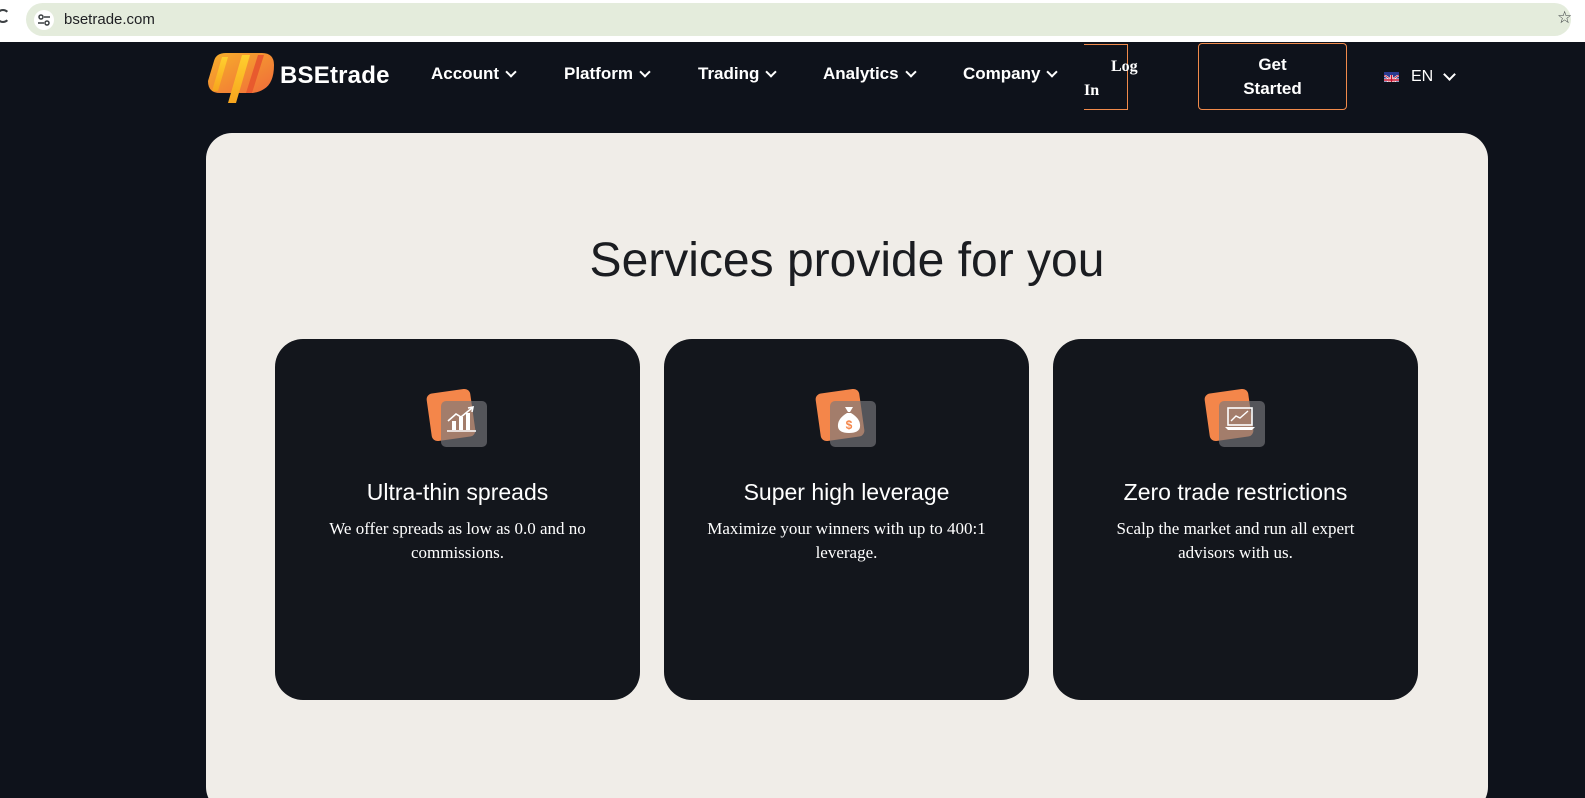  I want to click on language-selector: EN, so click(1420, 77).